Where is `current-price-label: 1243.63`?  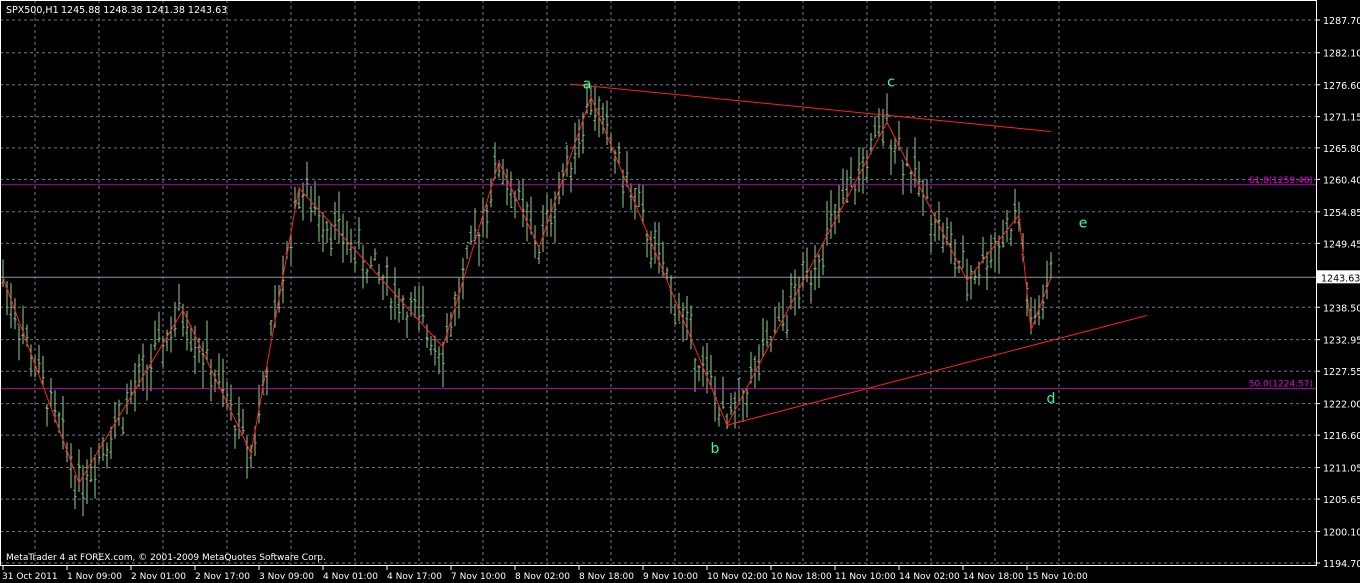
current-price-label: 1243.63 is located at coordinates (1340, 278).